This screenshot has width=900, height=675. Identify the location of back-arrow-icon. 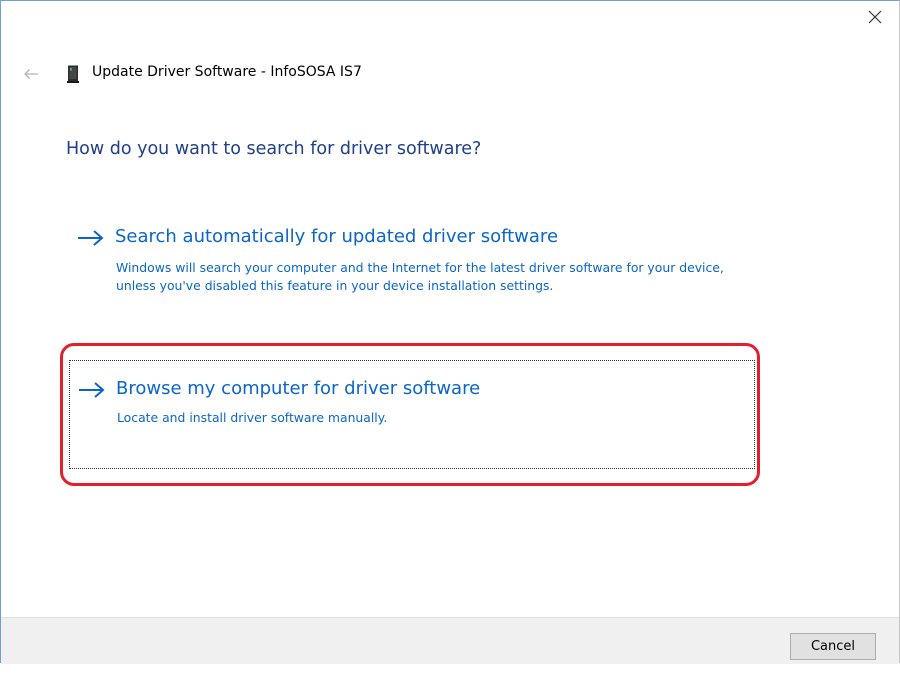
(31, 74).